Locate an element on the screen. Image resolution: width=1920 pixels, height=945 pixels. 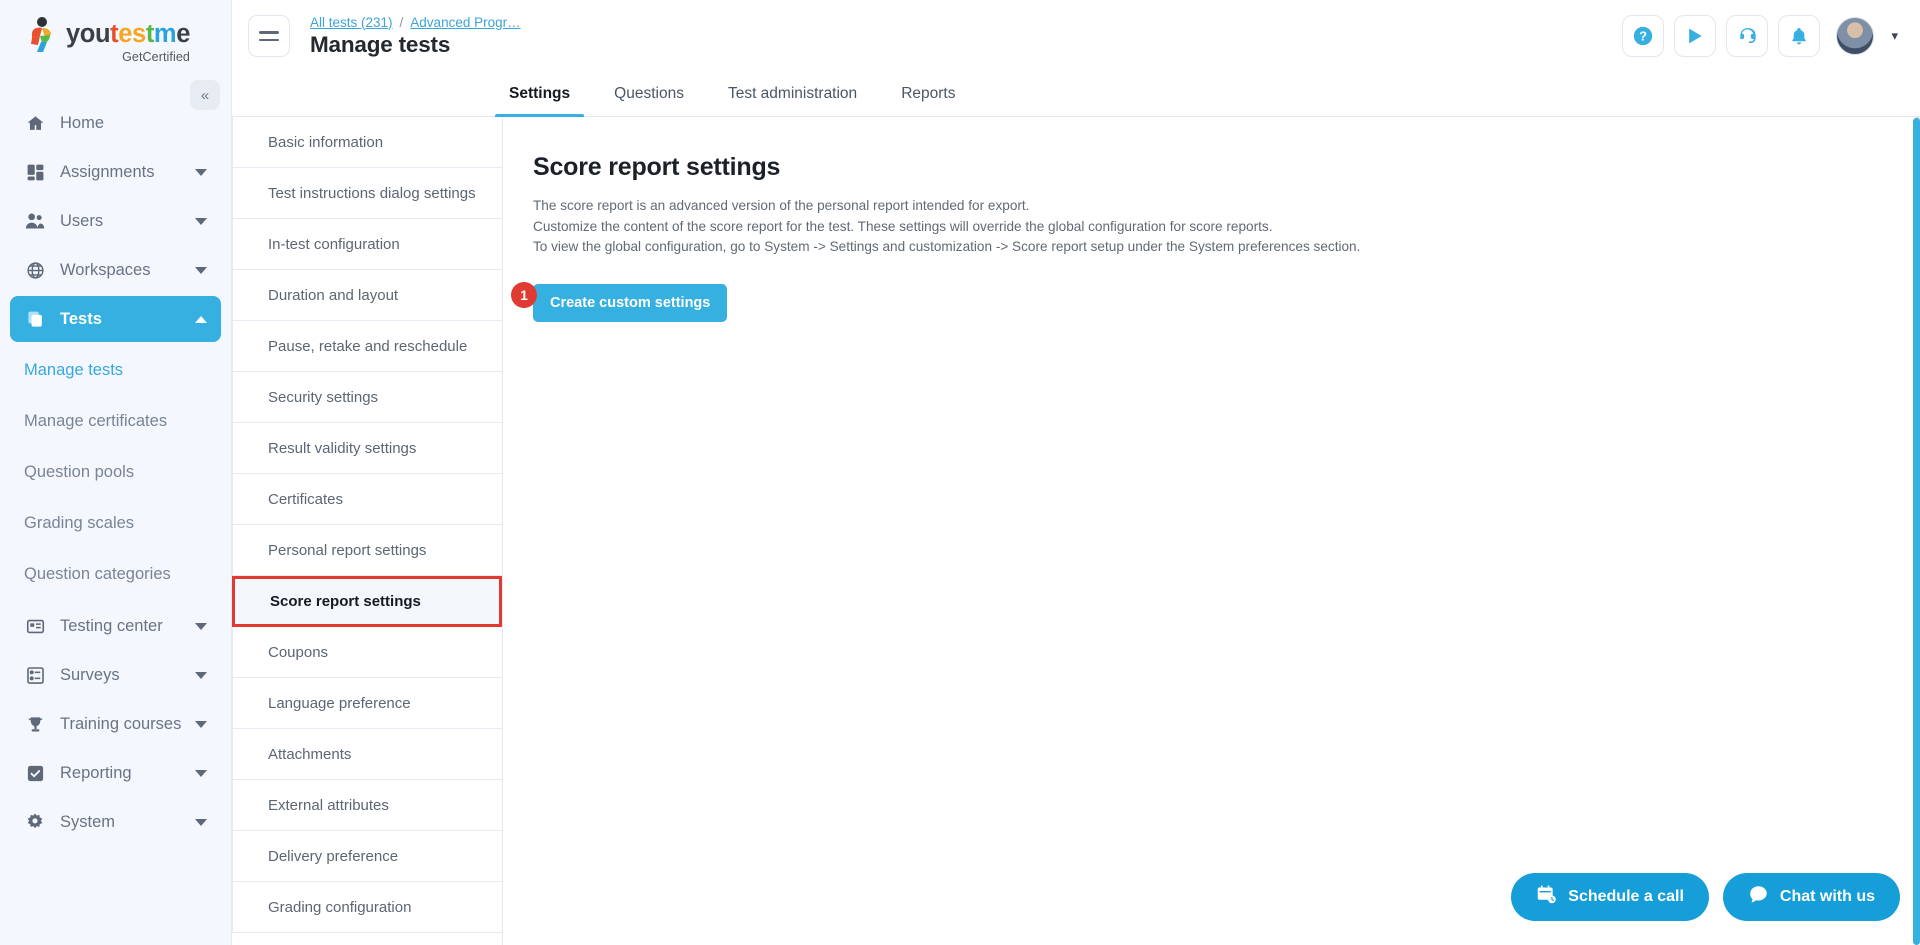
support-headset-icon is located at coordinates (1747, 36).